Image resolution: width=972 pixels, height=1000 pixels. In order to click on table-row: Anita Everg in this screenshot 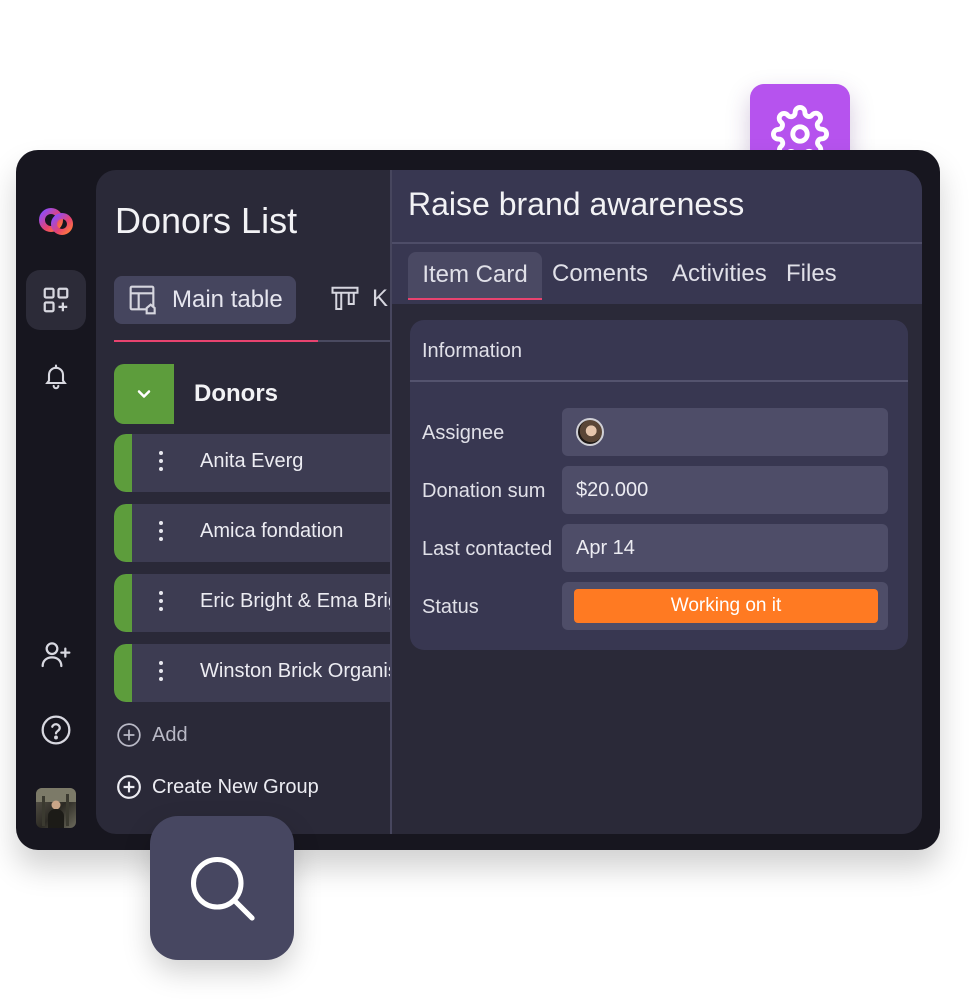, I will do `click(252, 463)`.